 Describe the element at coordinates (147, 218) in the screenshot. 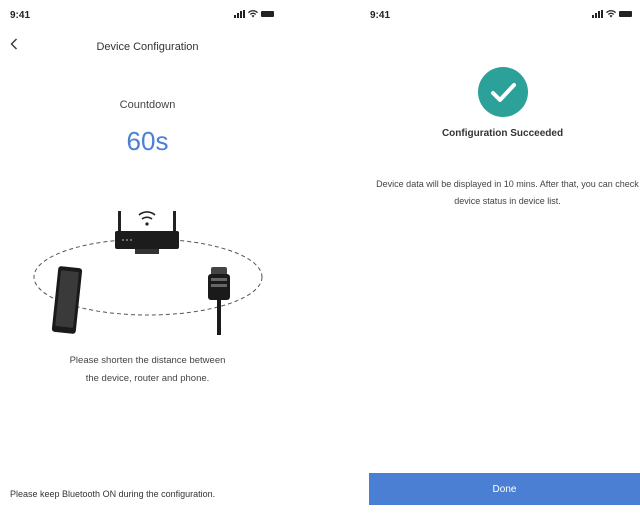

I see `wifi-icon` at that location.